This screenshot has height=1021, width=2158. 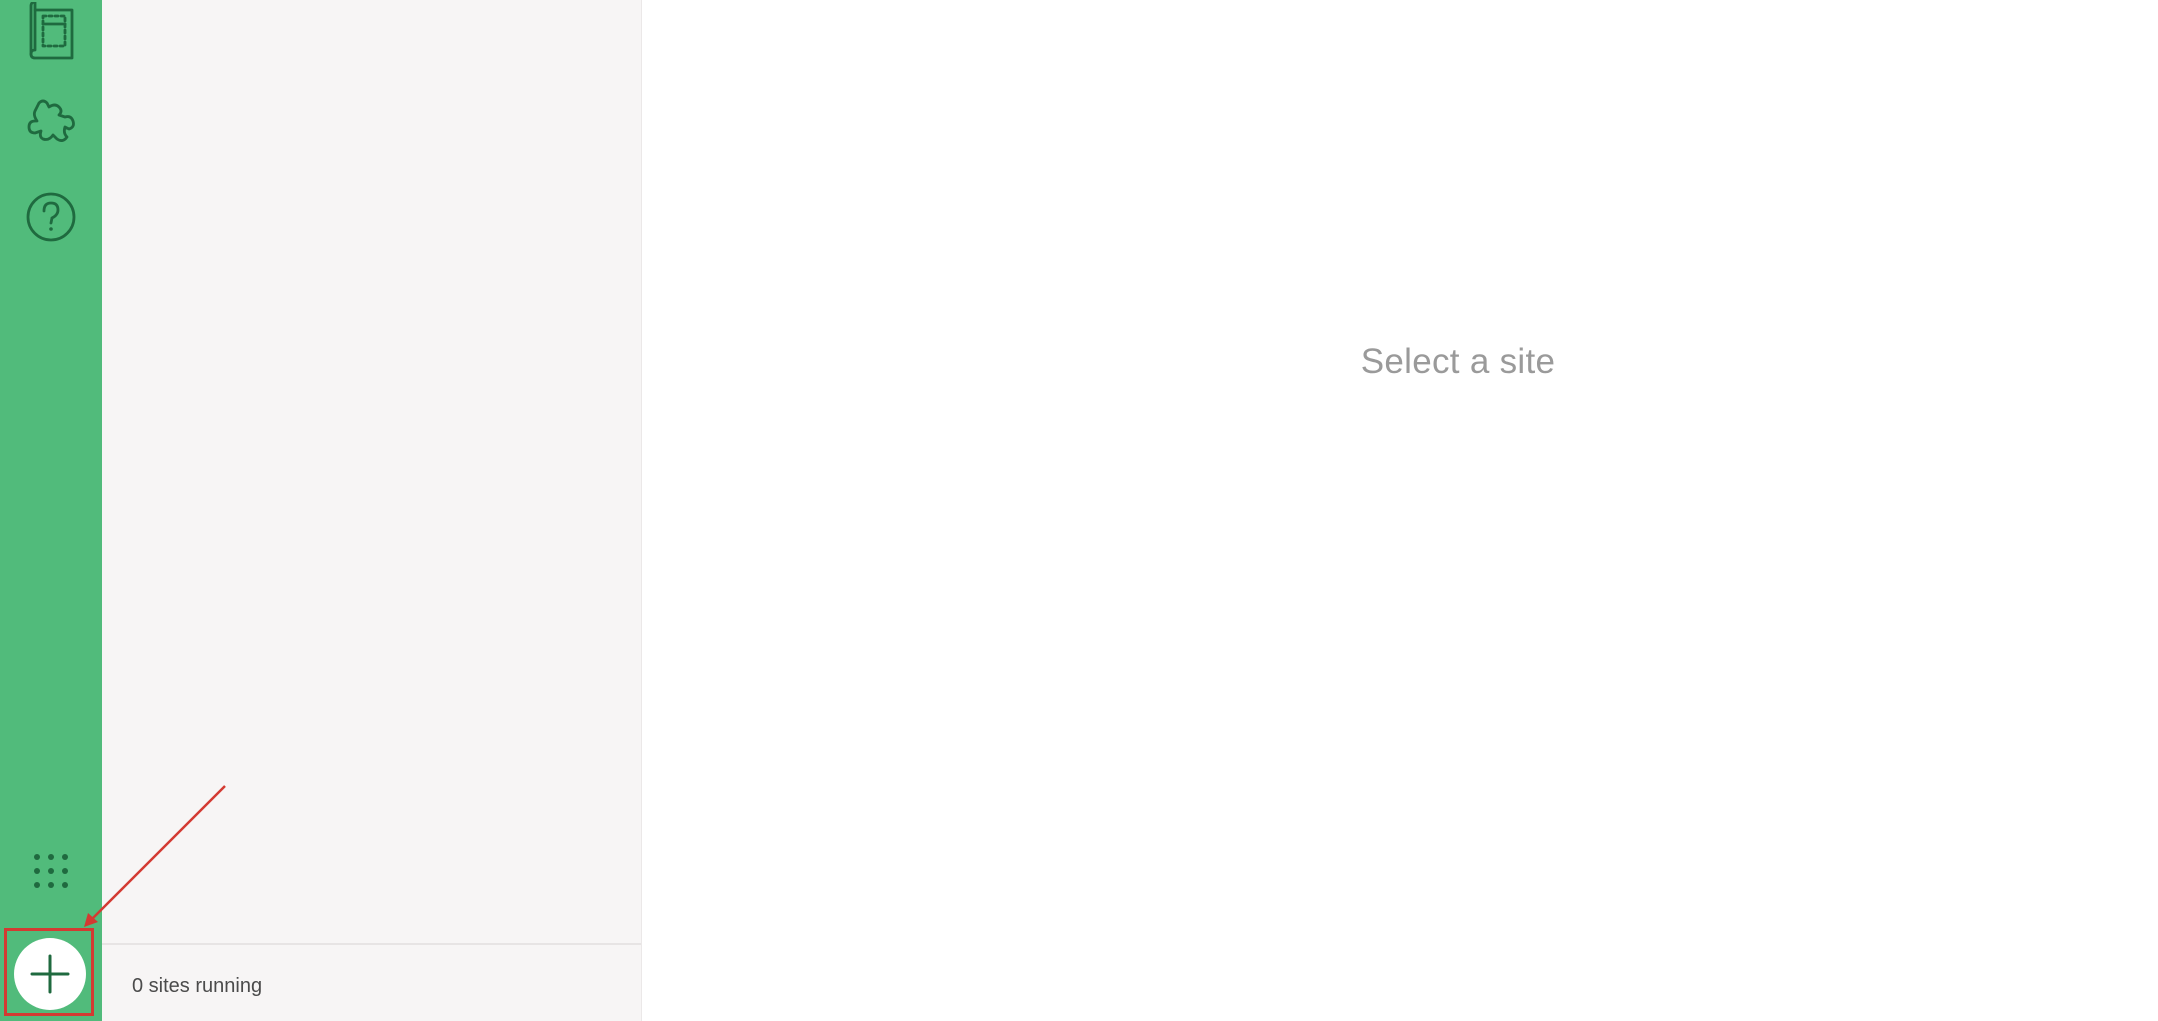 What do you see at coordinates (51, 217) in the screenshot?
I see `help-icon` at bounding box center [51, 217].